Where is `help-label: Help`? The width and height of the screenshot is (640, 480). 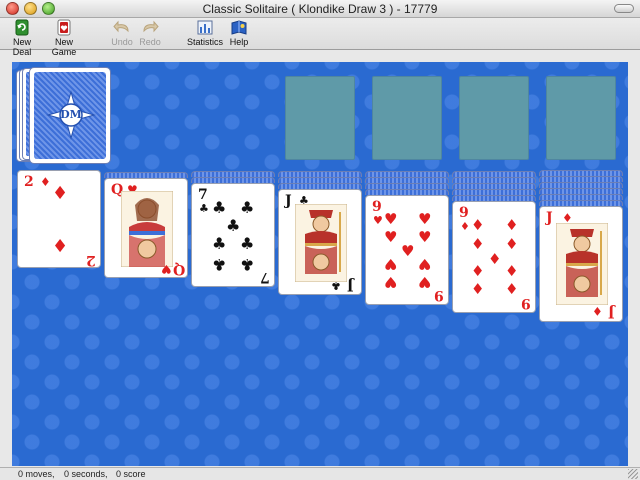 help-label: Help is located at coordinates (239, 42).